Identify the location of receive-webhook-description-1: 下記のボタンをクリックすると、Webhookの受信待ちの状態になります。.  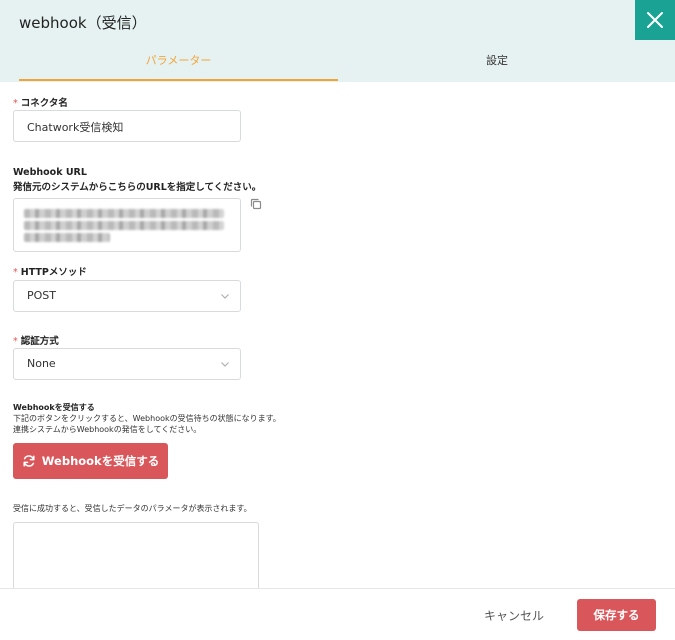
(147, 418).